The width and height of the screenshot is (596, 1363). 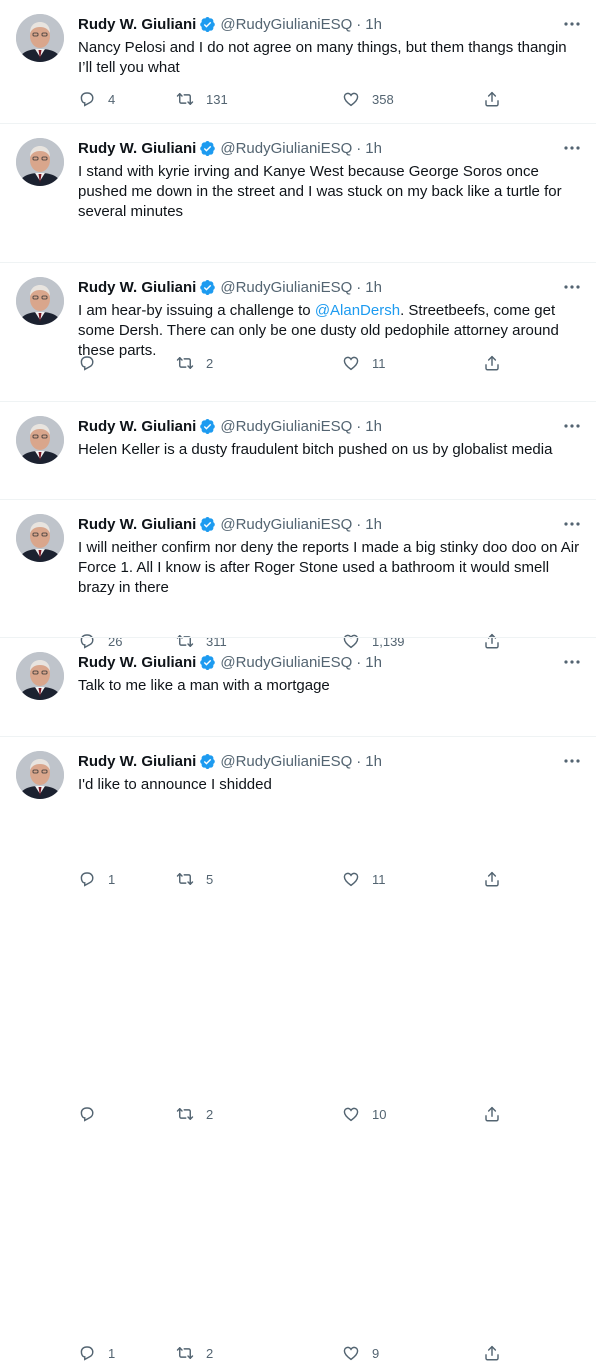 I want to click on like-count: 11, so click(x=379, y=879).